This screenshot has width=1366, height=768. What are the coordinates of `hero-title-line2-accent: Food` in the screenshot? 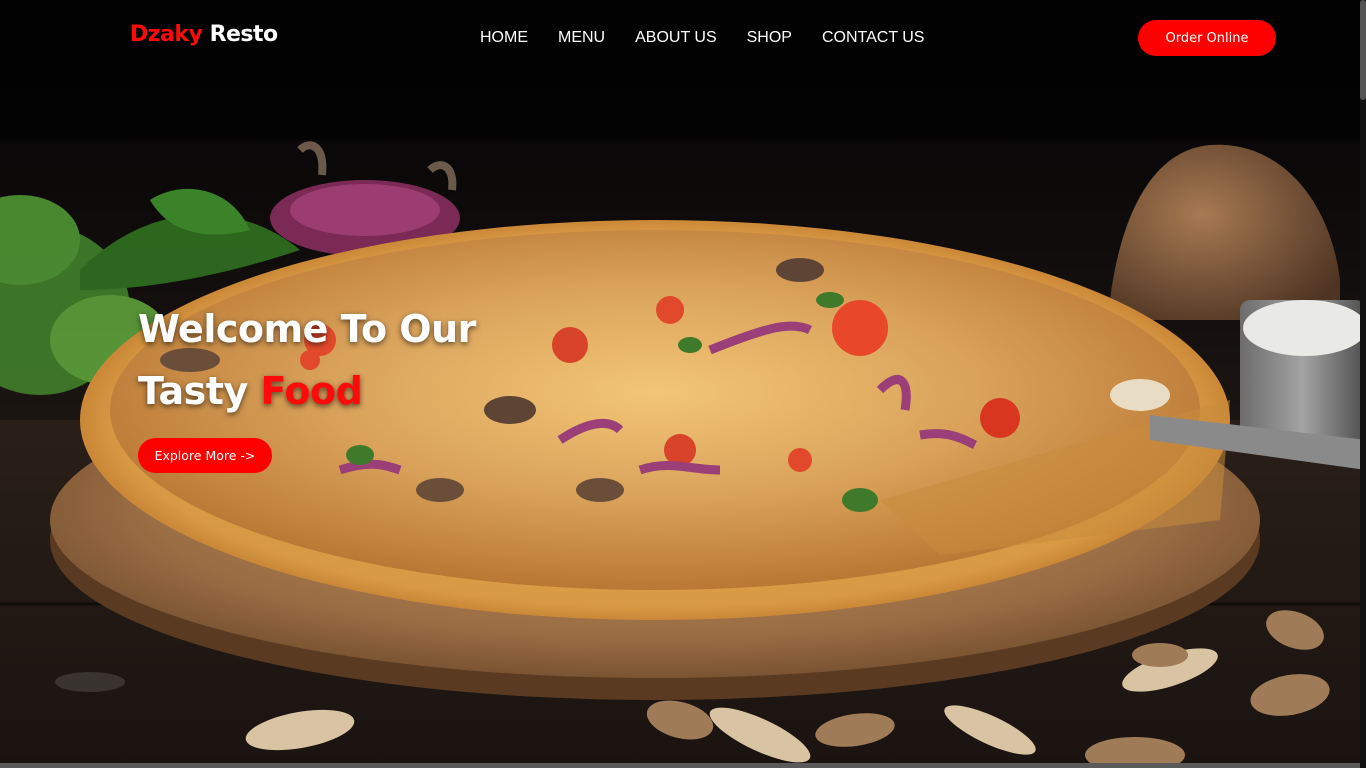 It's located at (311, 391).